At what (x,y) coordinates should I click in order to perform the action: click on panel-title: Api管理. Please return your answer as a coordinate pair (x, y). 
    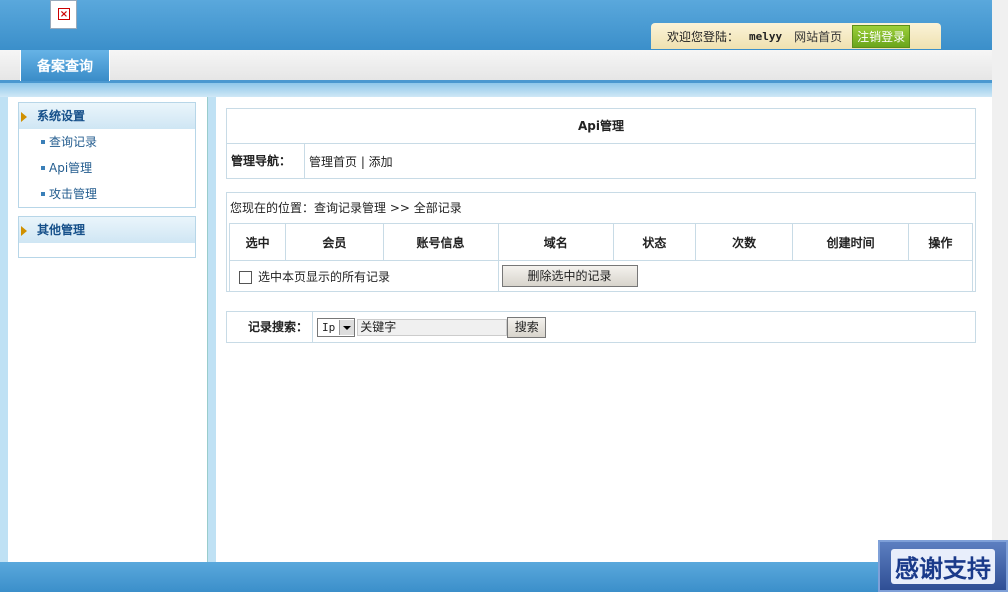
    Looking at the image, I should click on (601, 126).